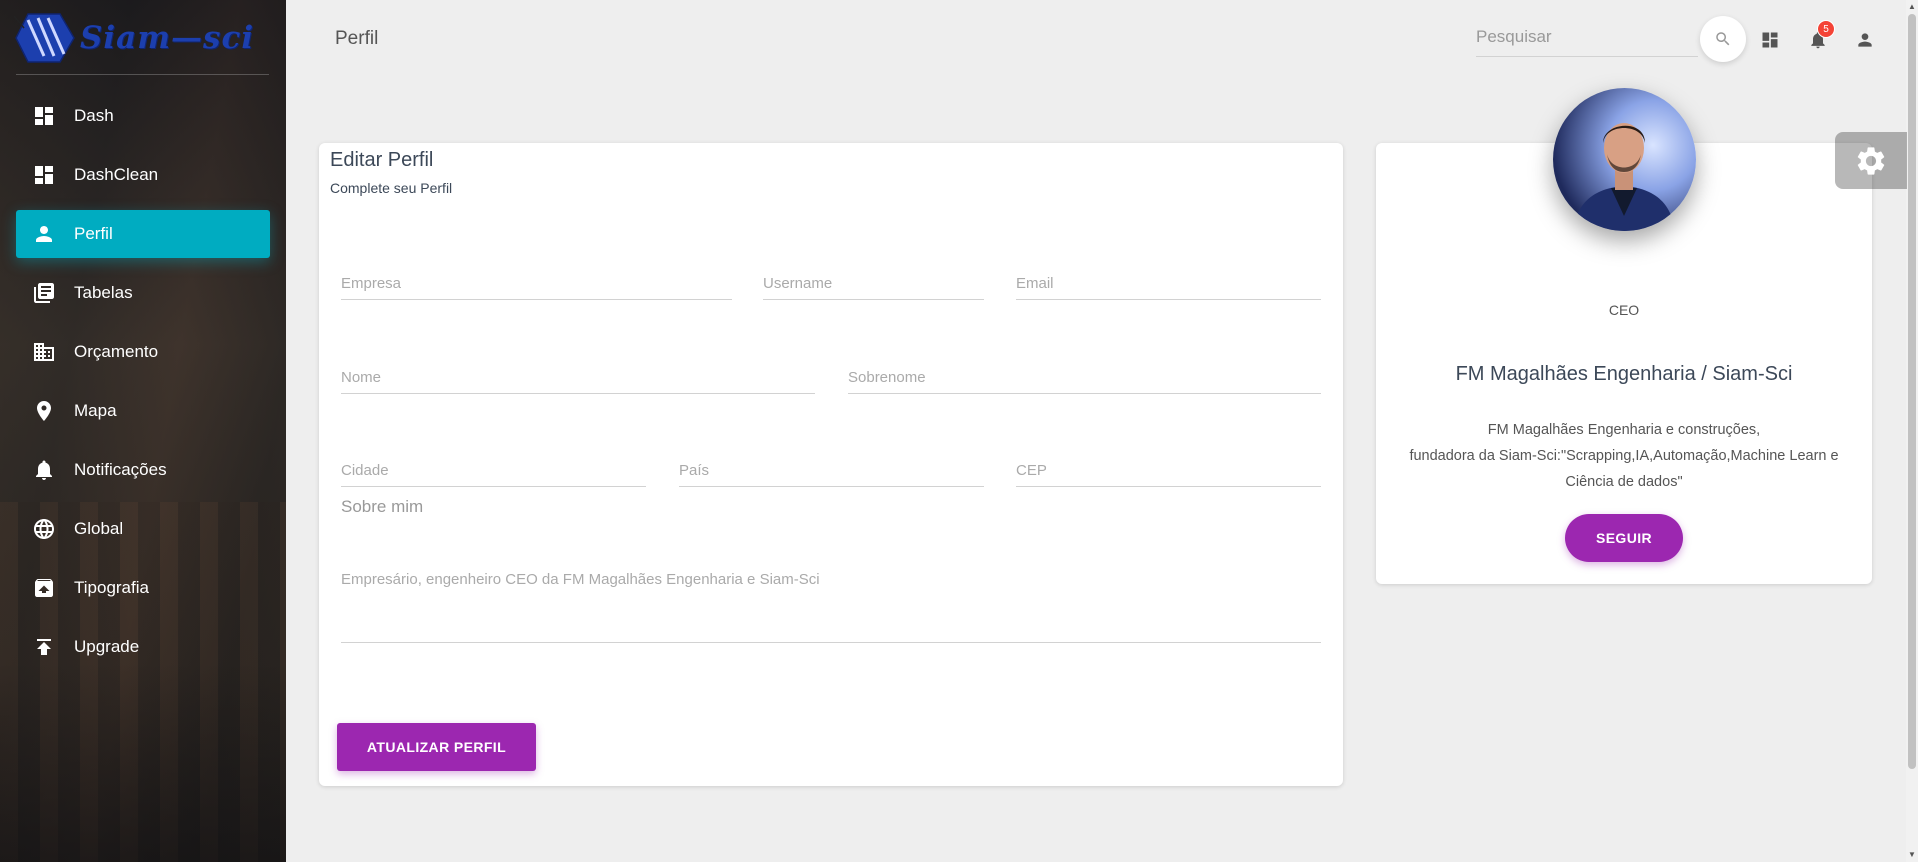 This screenshot has width=1918, height=862. I want to click on about-textarea, so click(831, 602).